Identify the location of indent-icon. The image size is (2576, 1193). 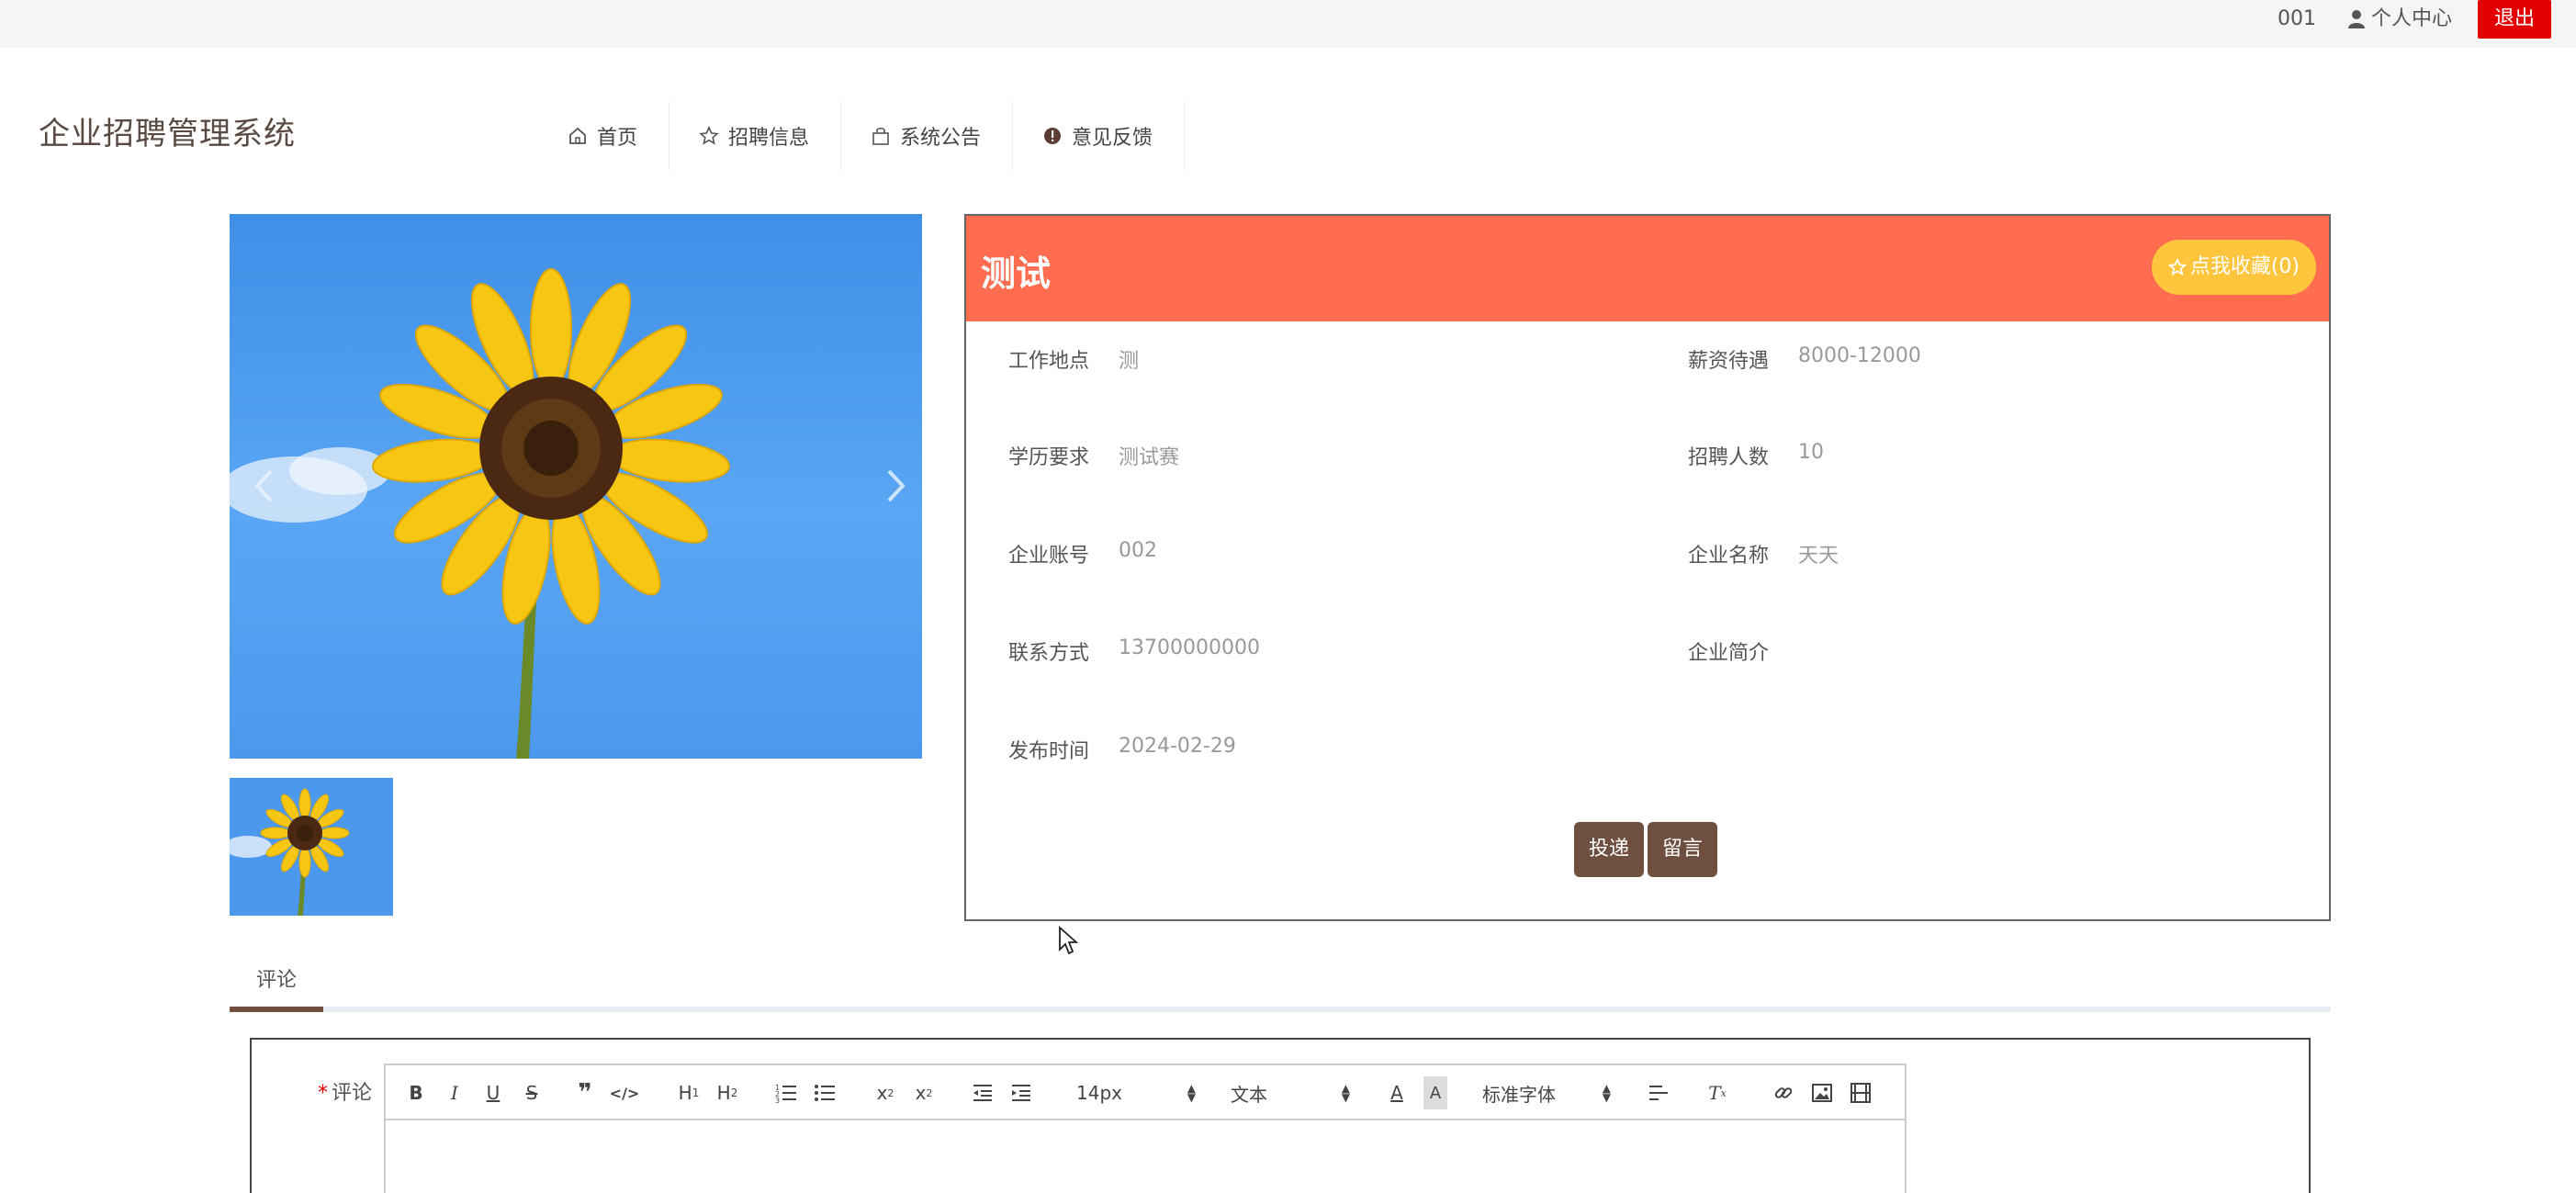
(1021, 1092).